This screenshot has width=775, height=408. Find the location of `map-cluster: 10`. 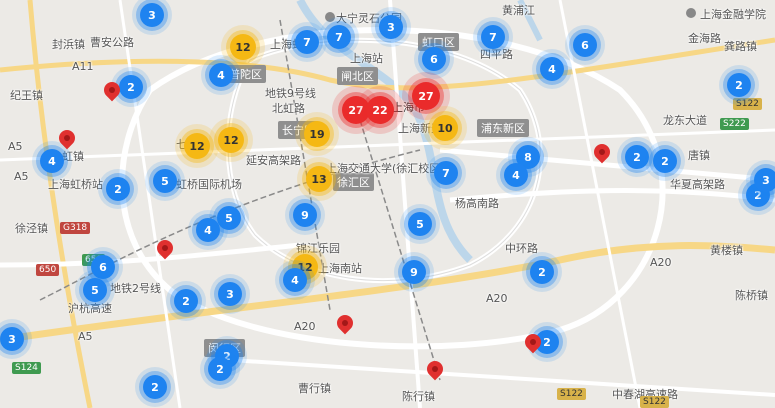

map-cluster: 10 is located at coordinates (445, 128).